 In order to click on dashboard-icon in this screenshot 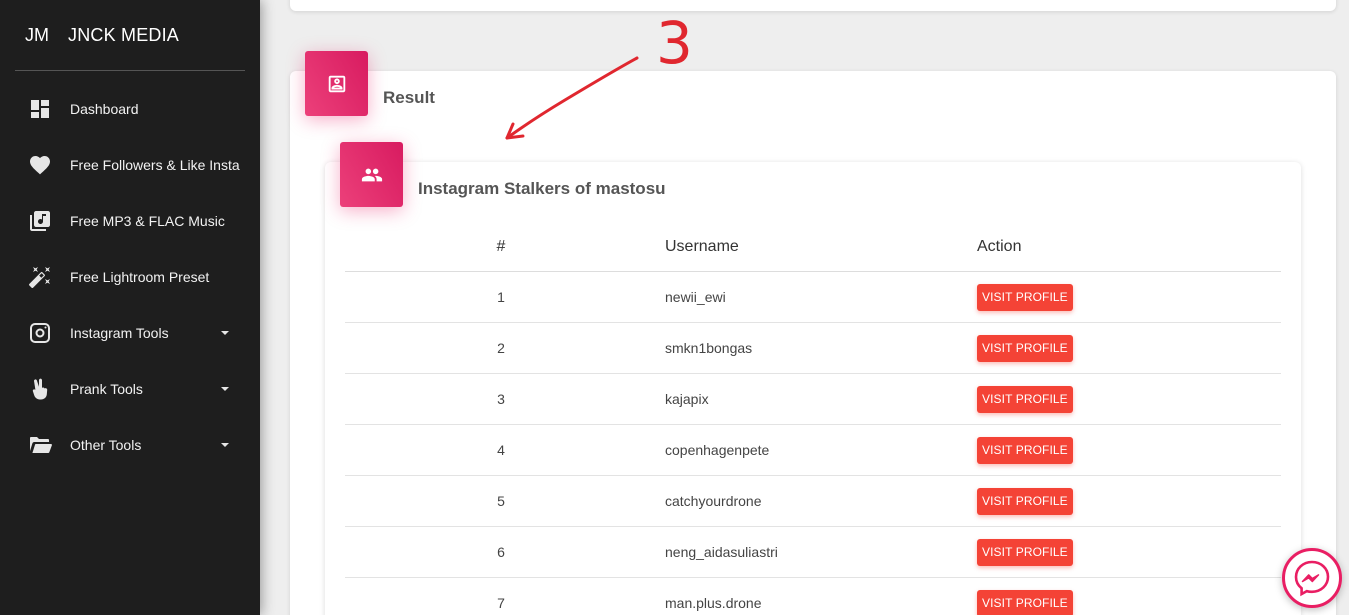, I will do `click(40, 109)`.